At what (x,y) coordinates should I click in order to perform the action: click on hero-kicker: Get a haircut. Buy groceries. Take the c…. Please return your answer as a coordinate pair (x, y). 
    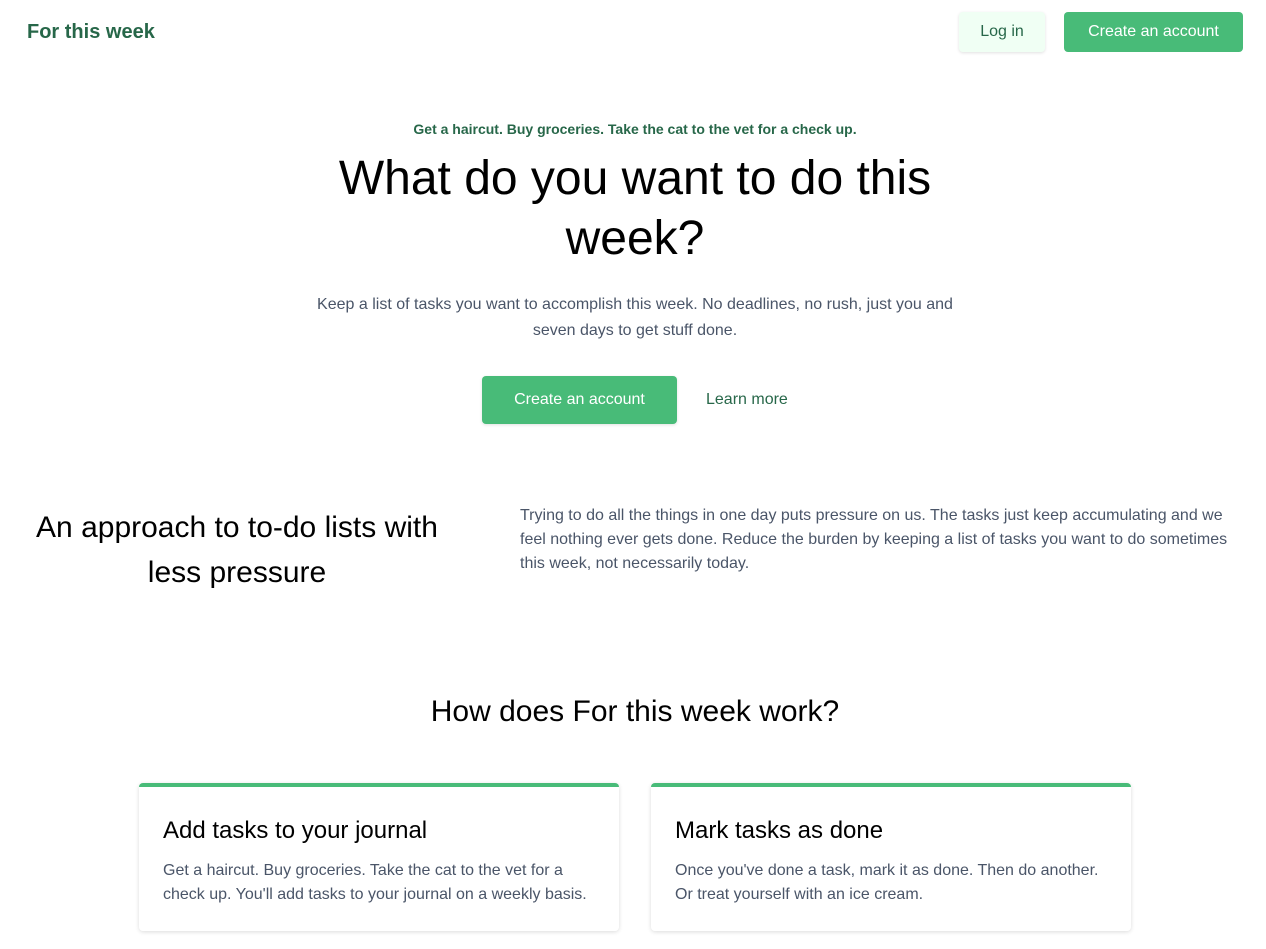
    Looking at the image, I should click on (635, 129).